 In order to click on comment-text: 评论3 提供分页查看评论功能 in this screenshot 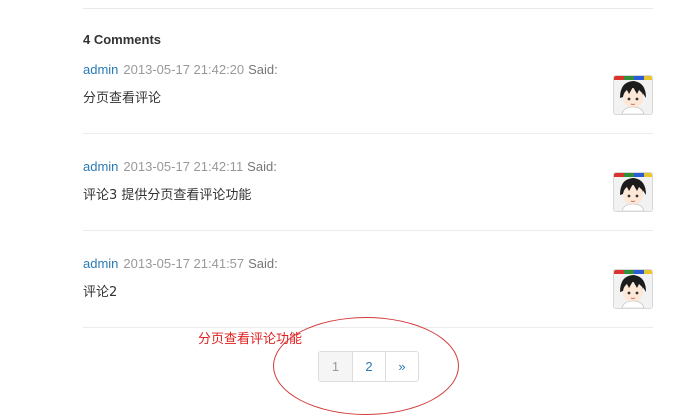, I will do `click(167, 195)`.